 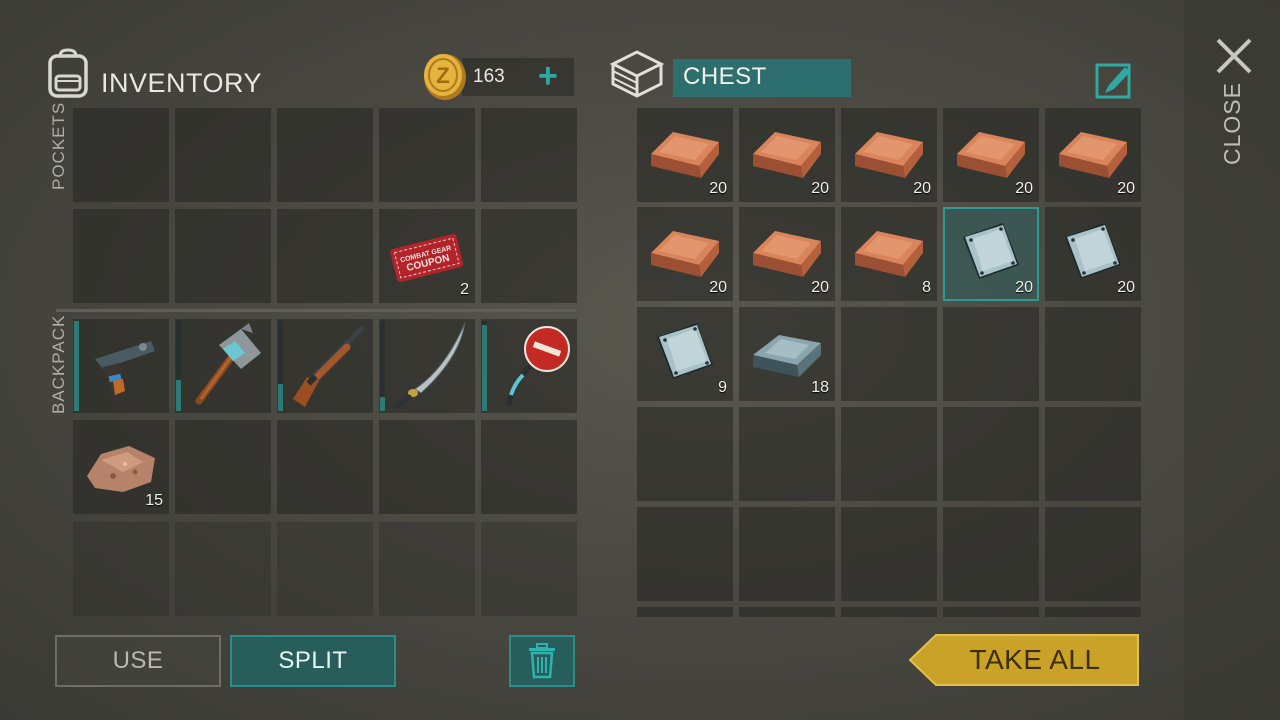 I want to click on shotgun-slot, so click(x=325, y=366).